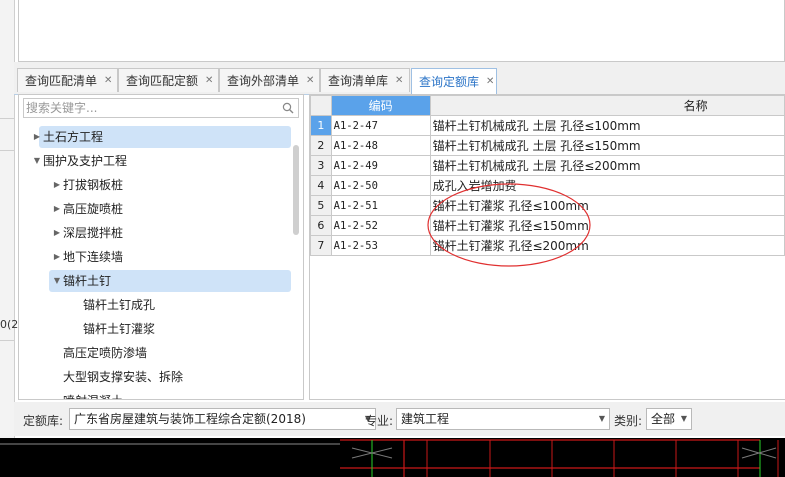 The width and height of the screenshot is (785, 477). I want to click on category-label: 类别:, so click(628, 421).